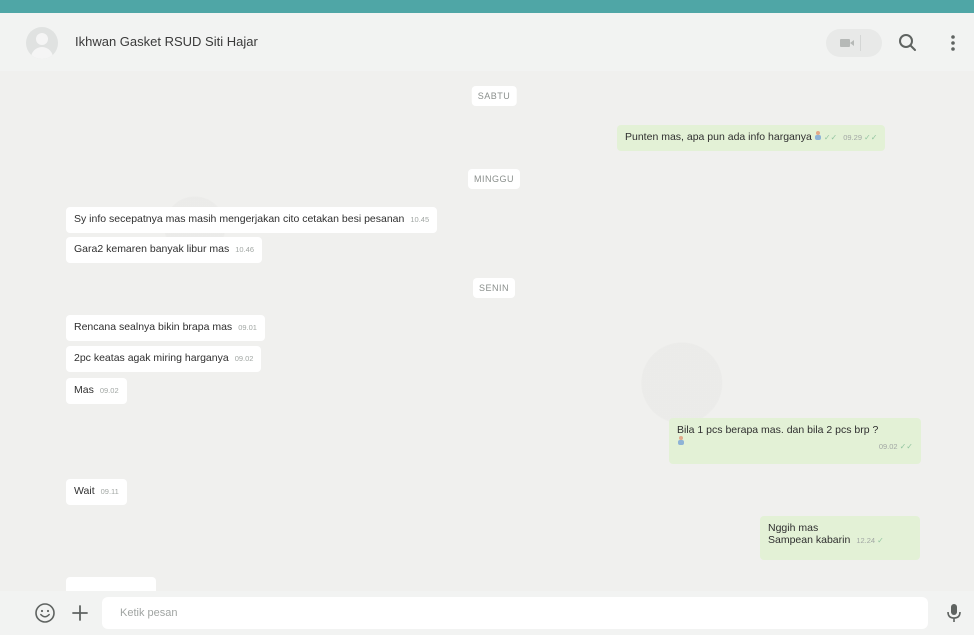  I want to click on message-composer, so click(487, 613).